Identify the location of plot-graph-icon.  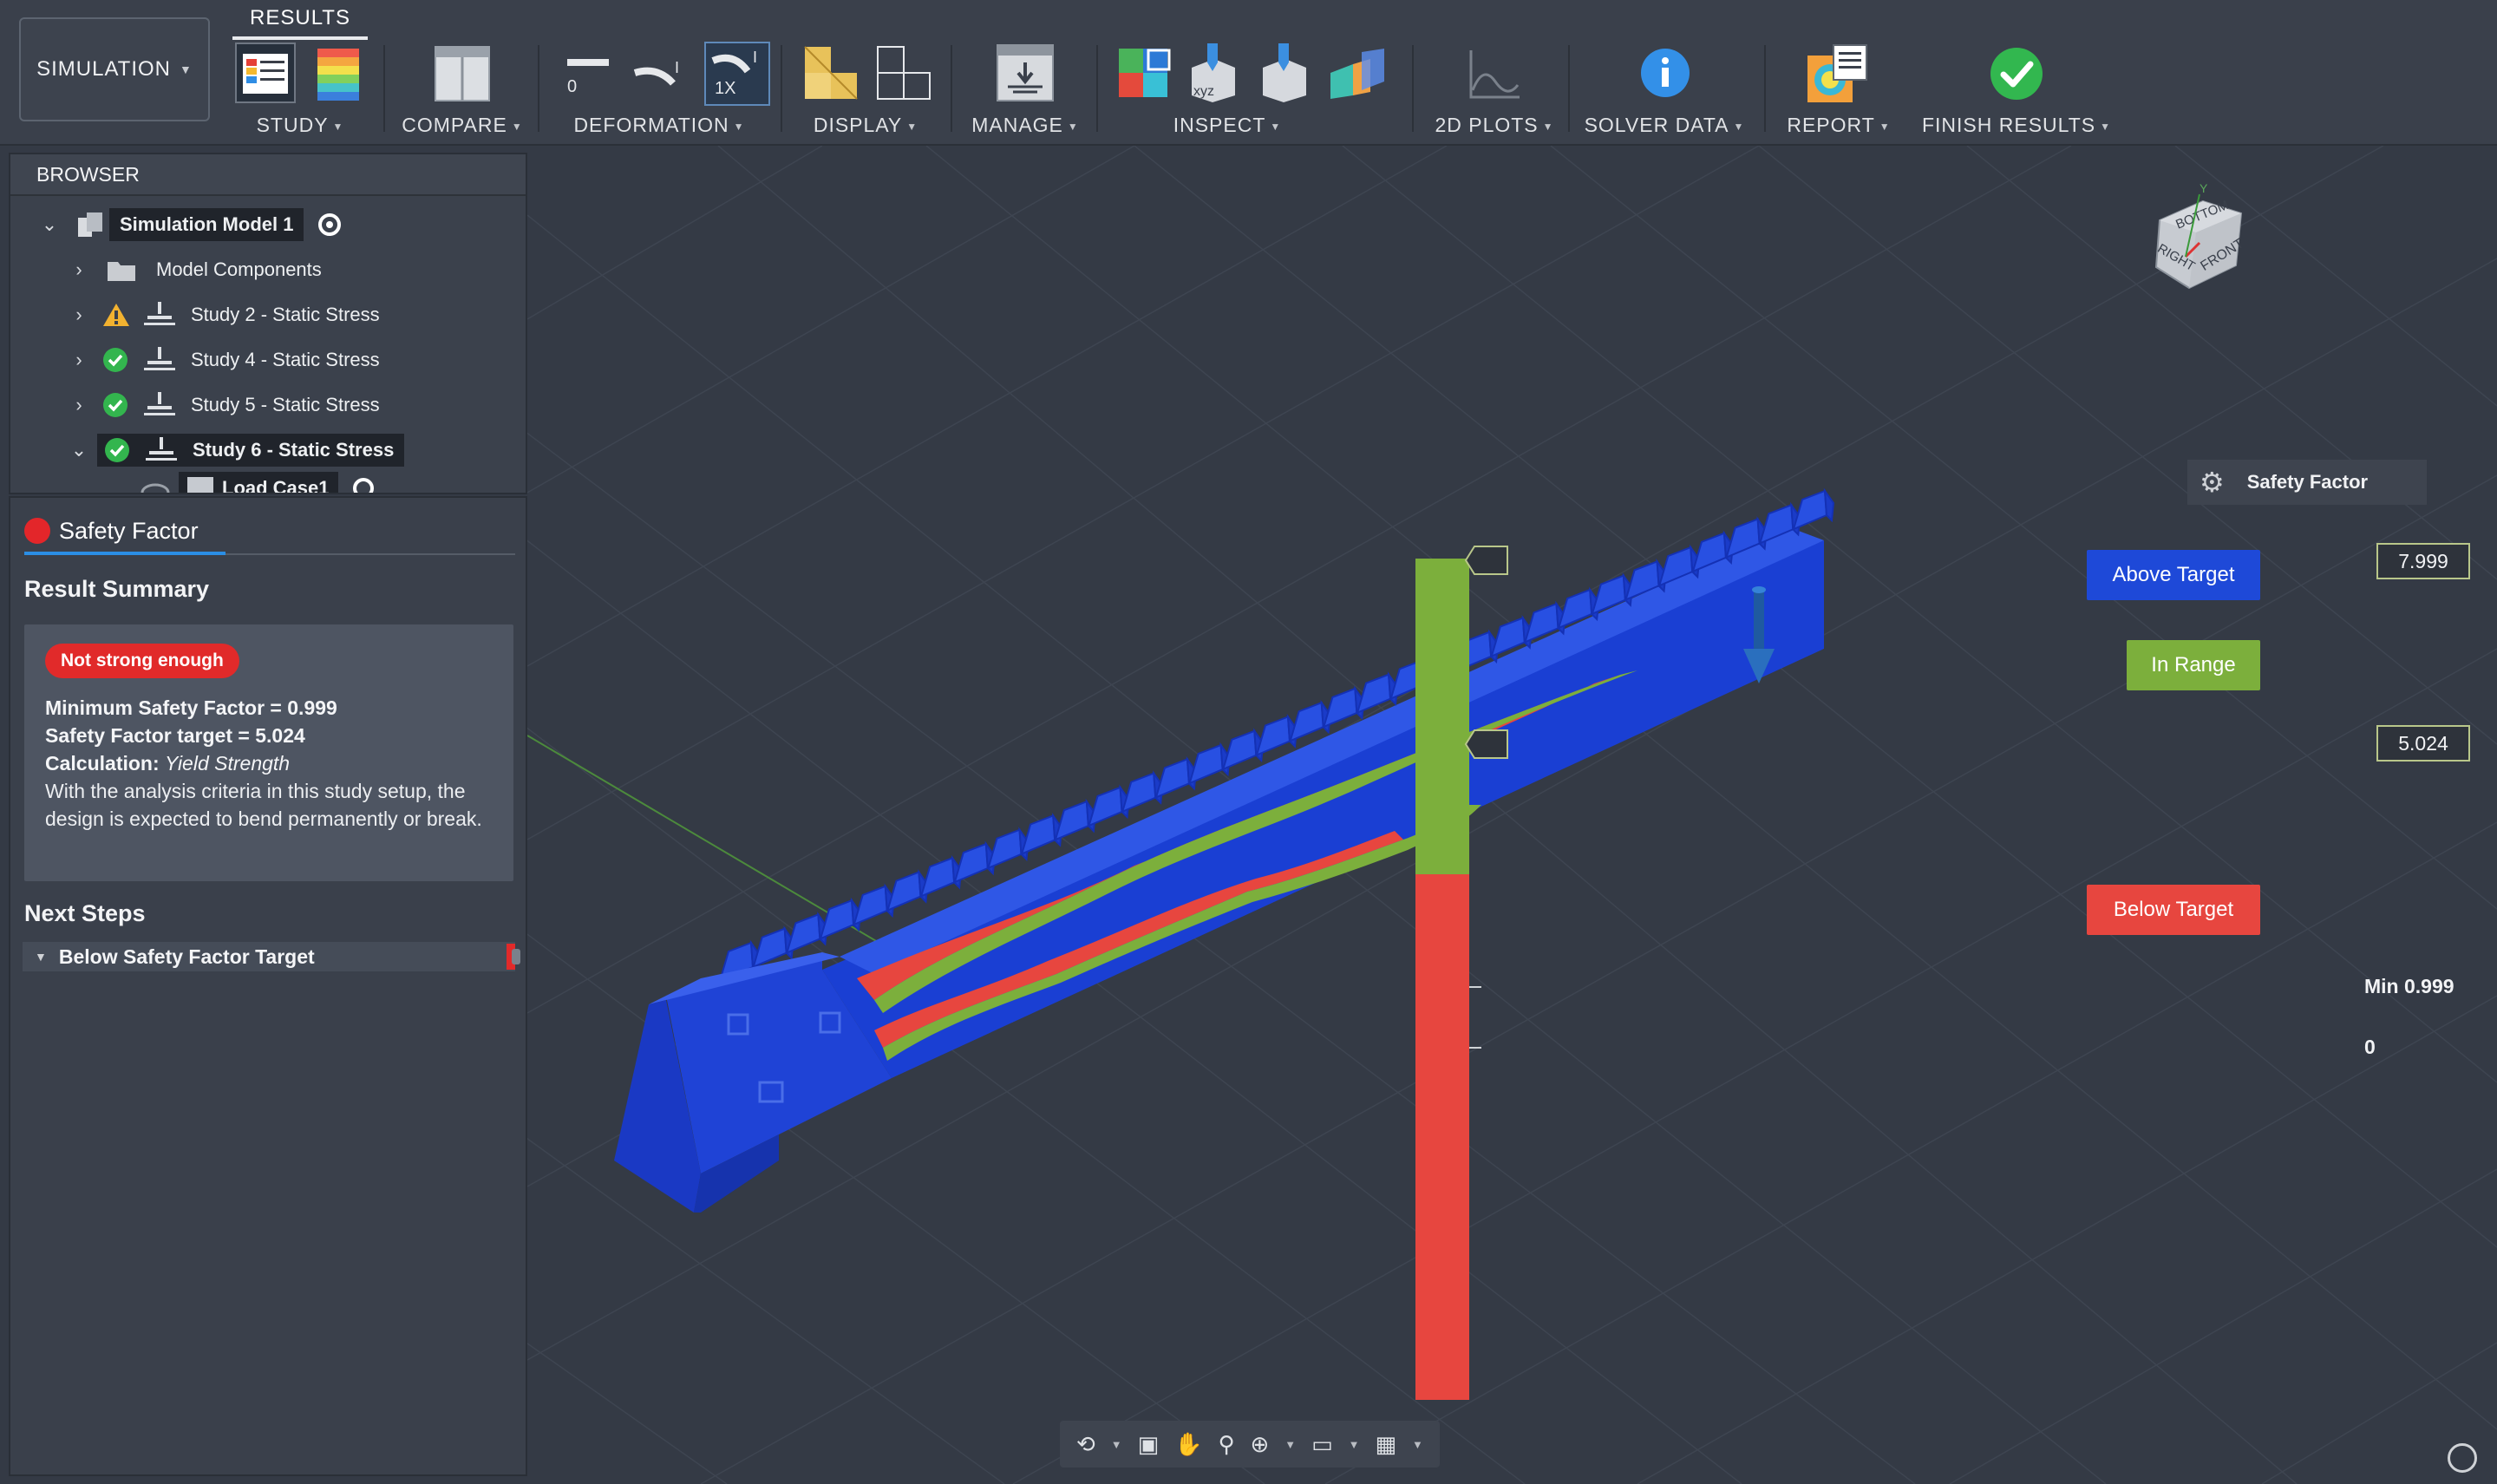
(1494, 75).